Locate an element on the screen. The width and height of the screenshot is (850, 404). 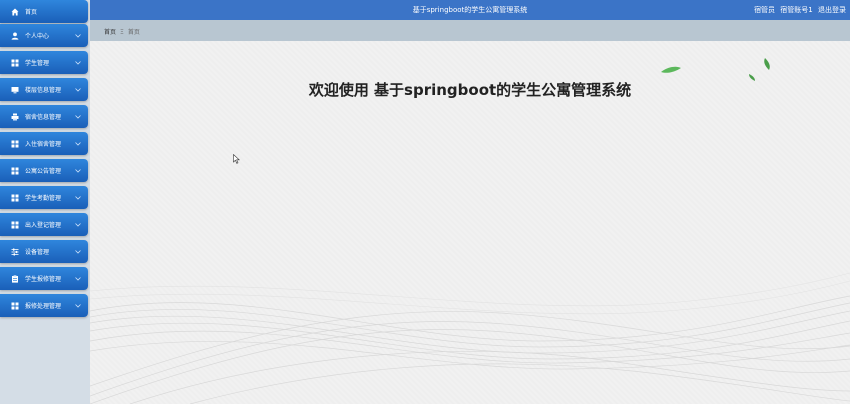
sidebar-item-label: 报修处理管理 is located at coordinates (43, 306).